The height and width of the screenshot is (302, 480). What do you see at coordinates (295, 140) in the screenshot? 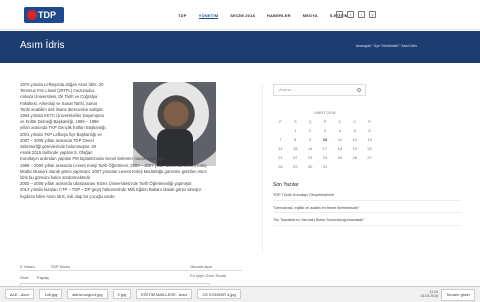
I see `calendar-day: 8` at bounding box center [295, 140].